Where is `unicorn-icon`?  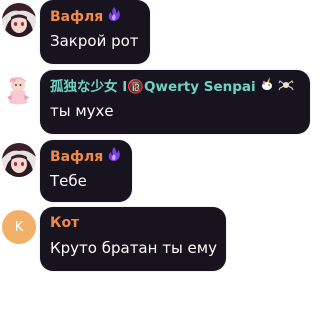 unicorn-icon is located at coordinates (267, 87).